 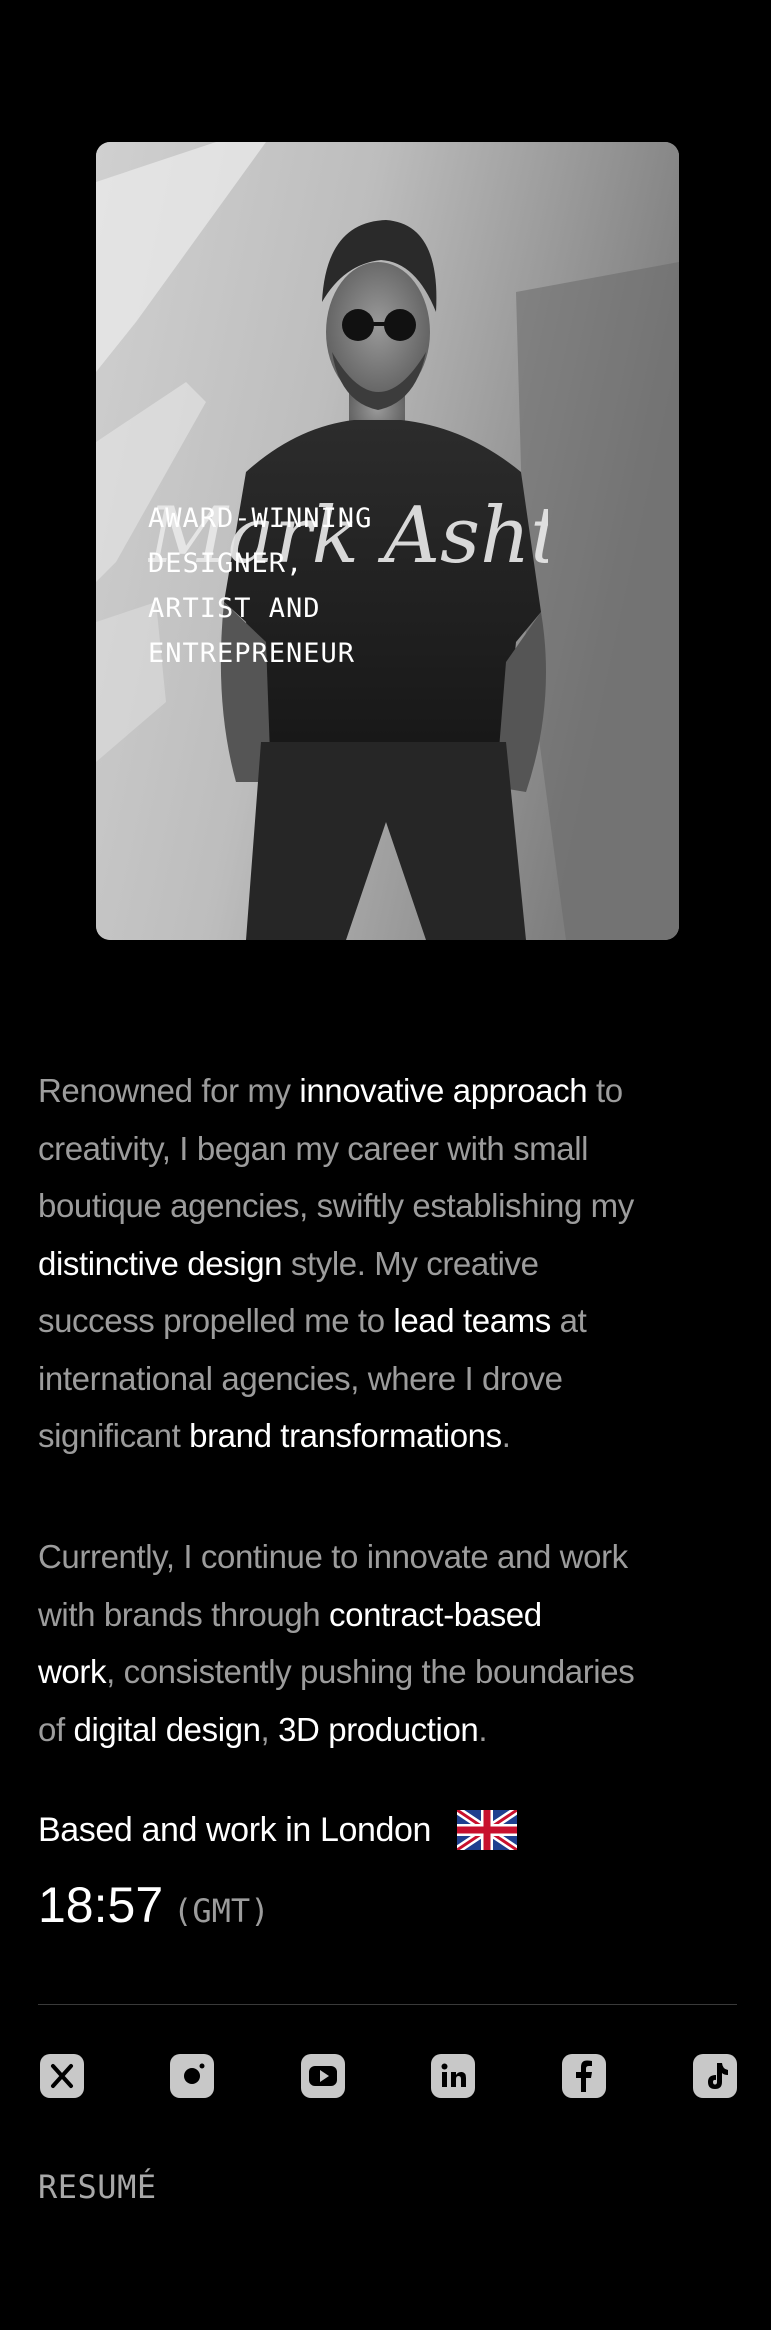 What do you see at coordinates (300, 1378) in the screenshot?
I see `bio-text: international agencies, where I drove` at bounding box center [300, 1378].